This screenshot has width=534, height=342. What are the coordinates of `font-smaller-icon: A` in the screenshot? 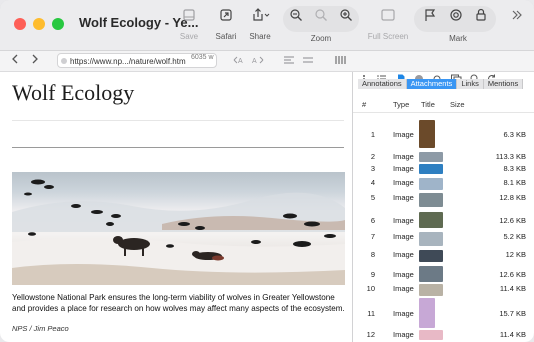 It's located at (239, 61).